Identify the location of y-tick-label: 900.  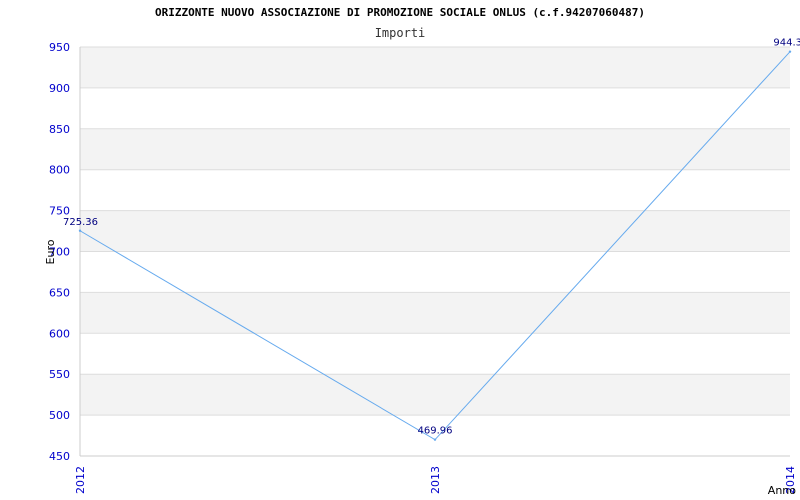
(59, 88).